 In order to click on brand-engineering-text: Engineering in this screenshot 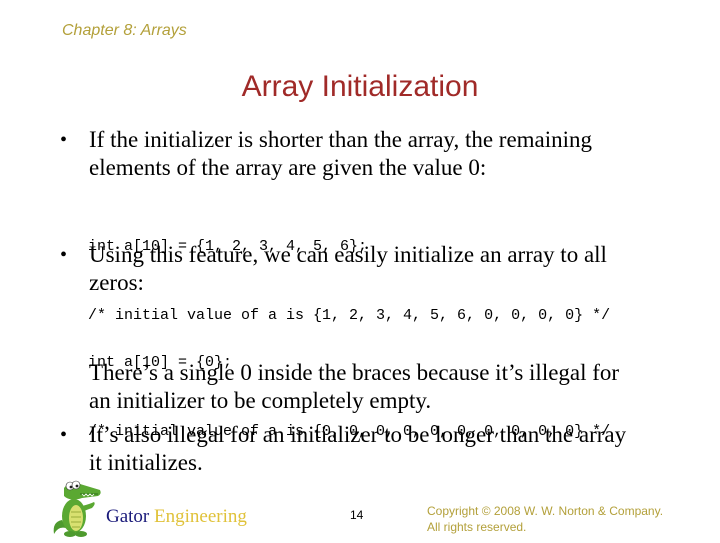, I will do `click(200, 516)`.